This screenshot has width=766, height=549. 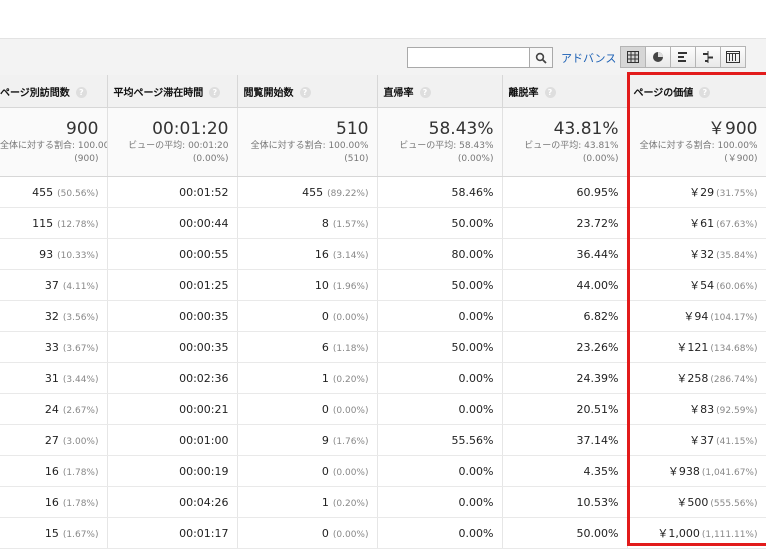 What do you see at coordinates (307, 440) in the screenshot?
I see `cell-entrances: 9 (1.76%)` at bounding box center [307, 440].